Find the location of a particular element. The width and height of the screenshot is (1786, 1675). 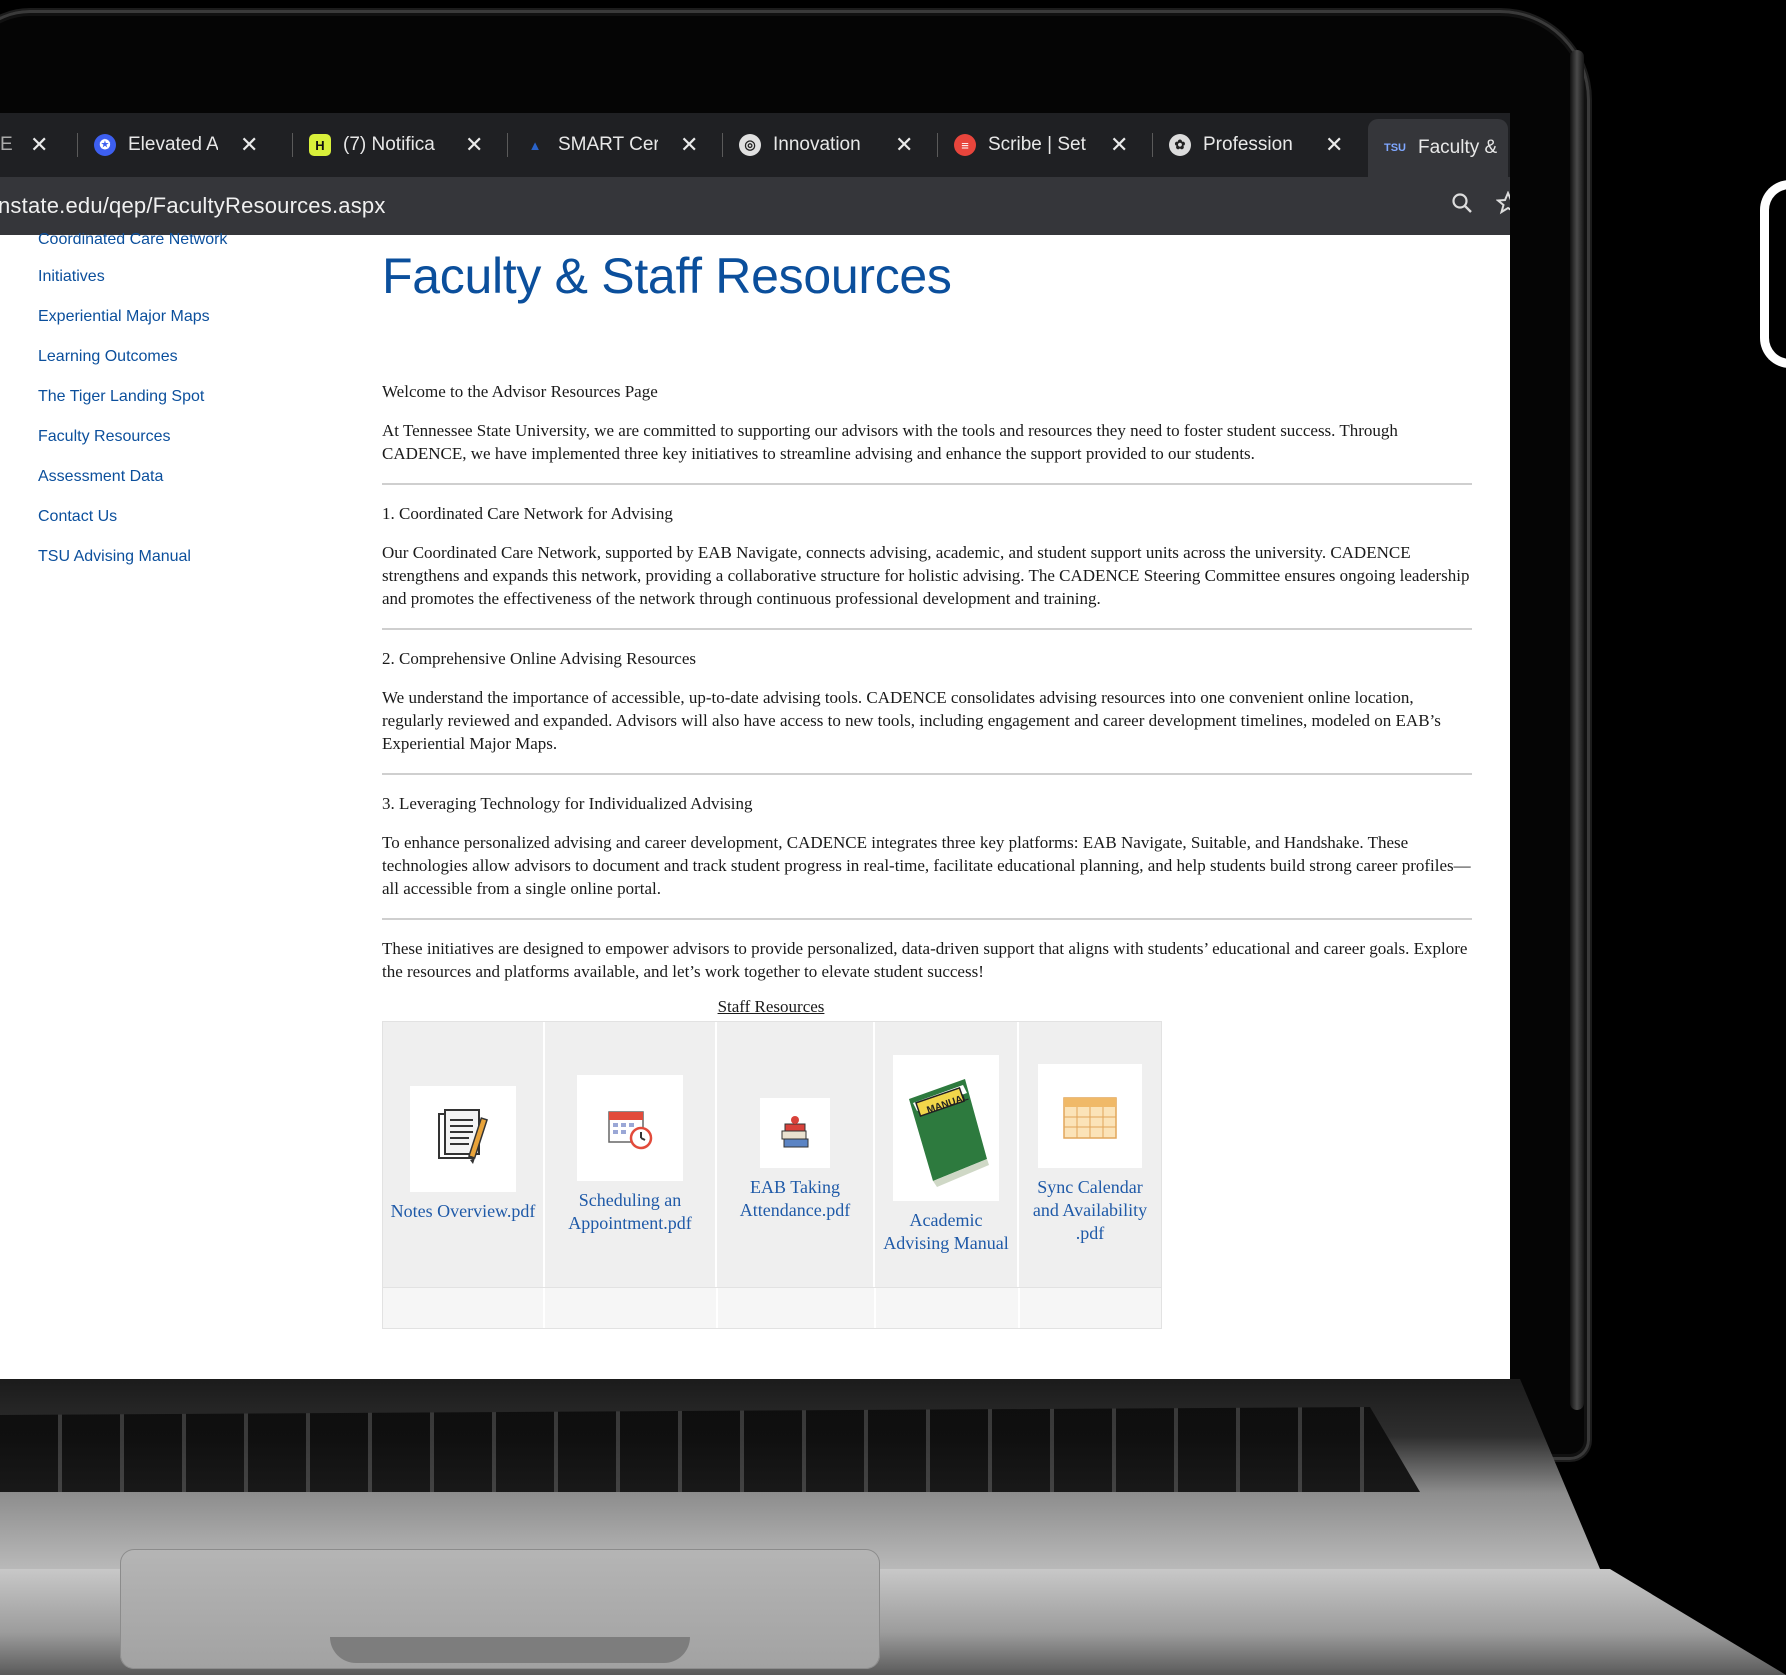

scribe-icon: ≡ is located at coordinates (965, 145).